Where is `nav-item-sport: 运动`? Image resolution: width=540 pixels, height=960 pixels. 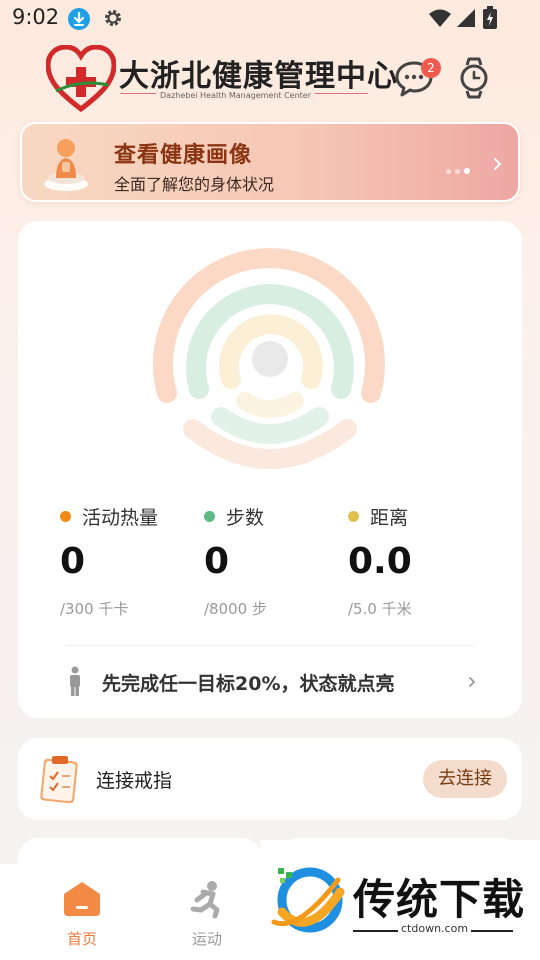 nav-item-sport: 运动 is located at coordinates (207, 912).